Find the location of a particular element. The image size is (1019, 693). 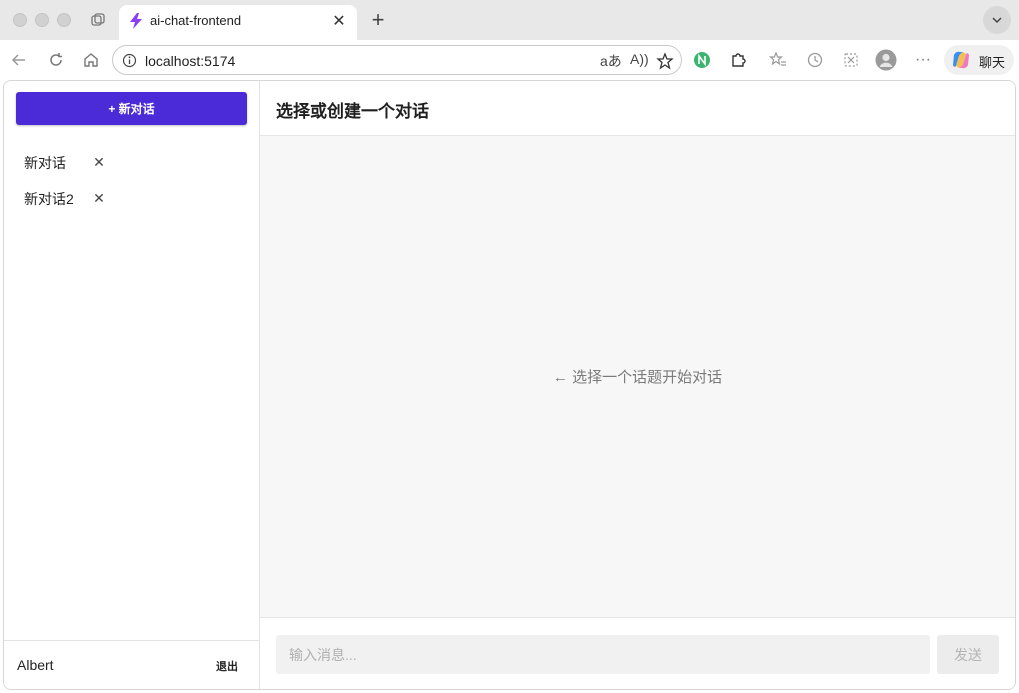

empty-state-hint: ← 选择一个话题开始对话 is located at coordinates (637, 377).